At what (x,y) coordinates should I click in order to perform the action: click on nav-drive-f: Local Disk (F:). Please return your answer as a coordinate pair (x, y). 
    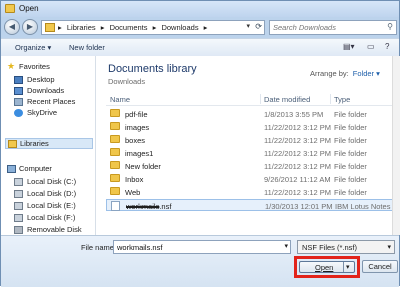
    Looking at the image, I should click on (48, 218).